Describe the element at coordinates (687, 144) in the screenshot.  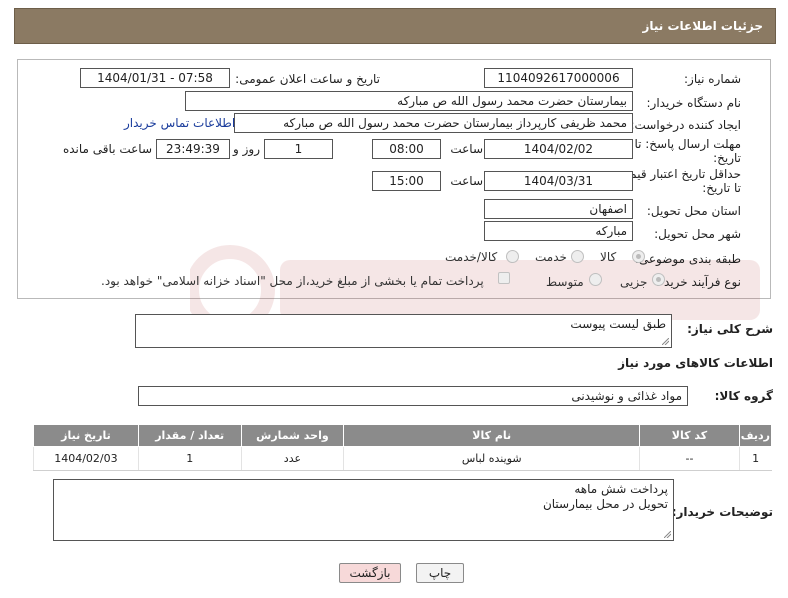
I see `deadline-label-line1: مهلت ارسال پاسخ: تا` at that location.